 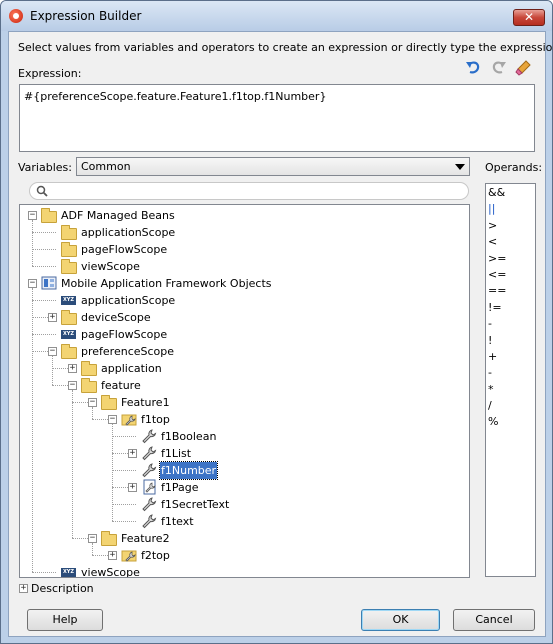 I want to click on tree-node: XYZ pageFlowScope, so click(x=244, y=334).